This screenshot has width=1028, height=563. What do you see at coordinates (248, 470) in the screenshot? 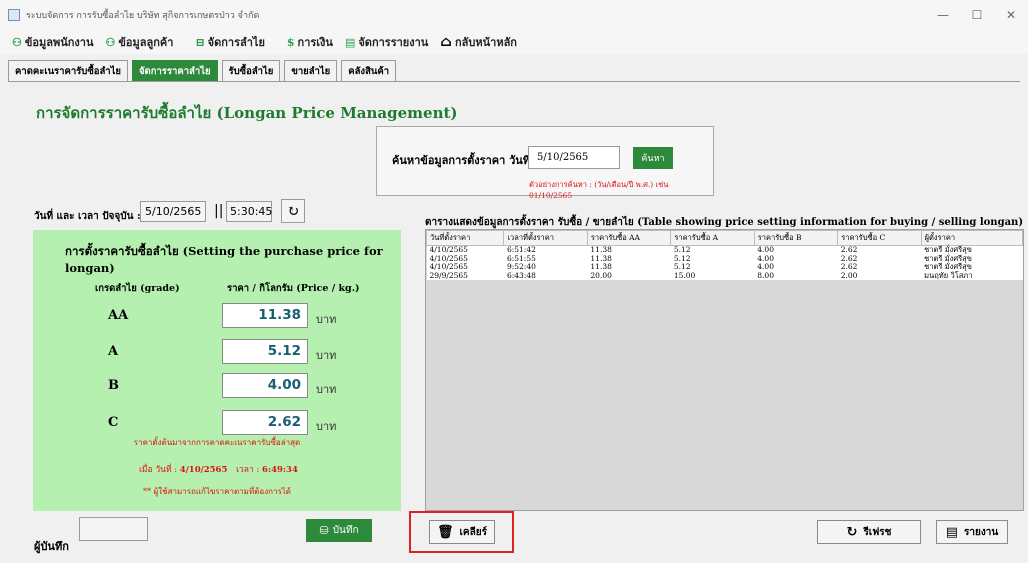
I see `note-time-prefix: เวลา :` at bounding box center [248, 470].